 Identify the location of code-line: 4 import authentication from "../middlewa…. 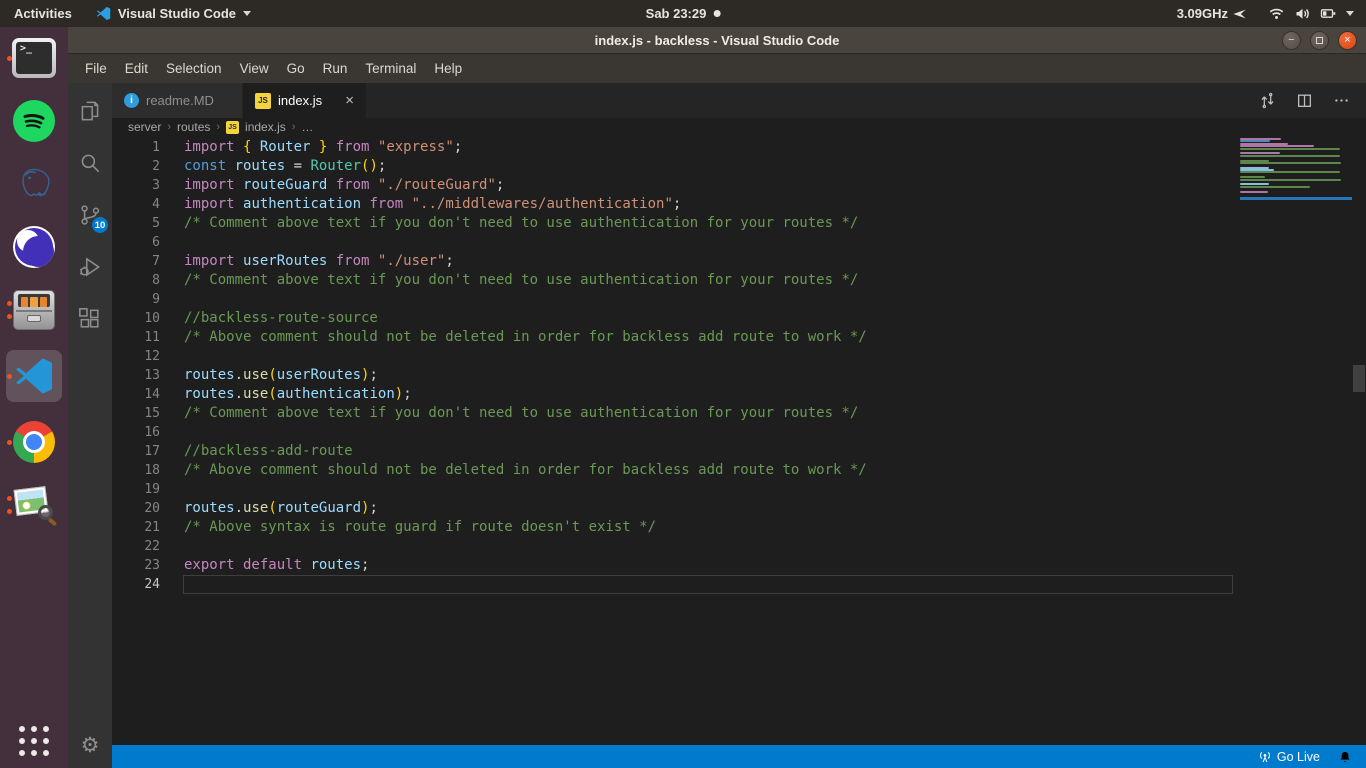
(674, 204).